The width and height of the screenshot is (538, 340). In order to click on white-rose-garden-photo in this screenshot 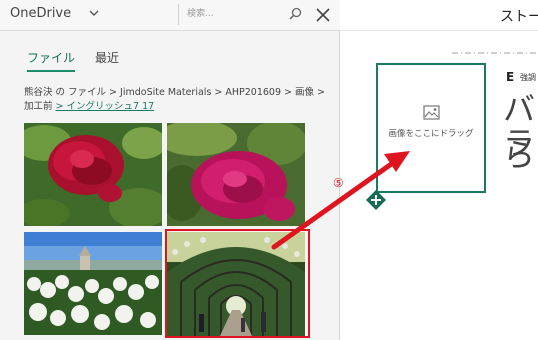, I will do `click(93, 283)`.